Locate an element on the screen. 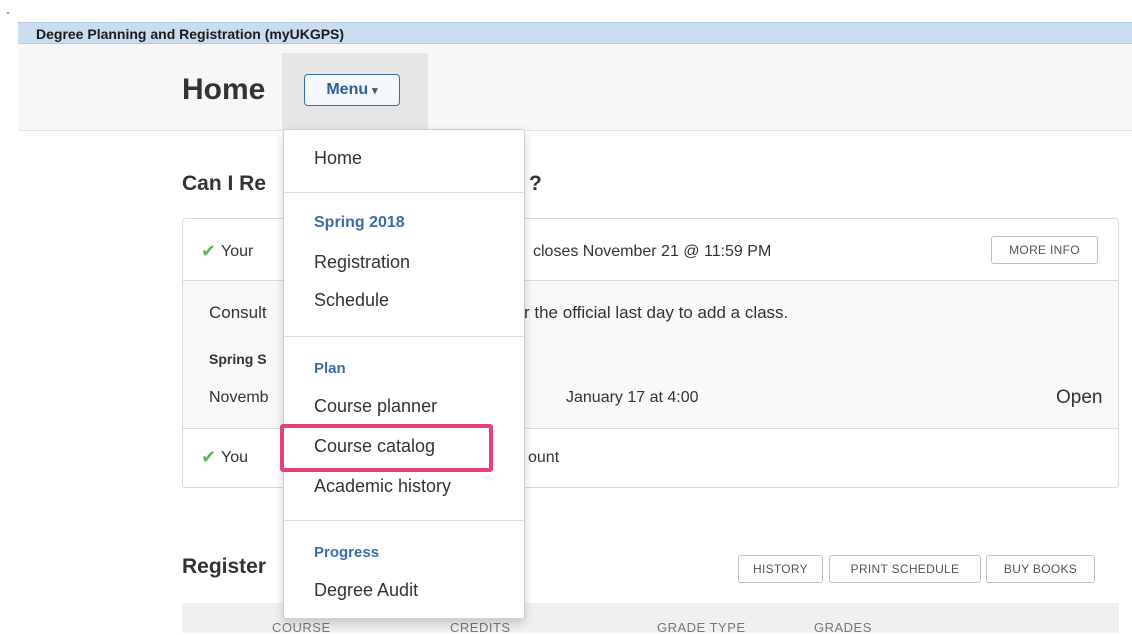  term-label: Spring S is located at coordinates (238, 359).